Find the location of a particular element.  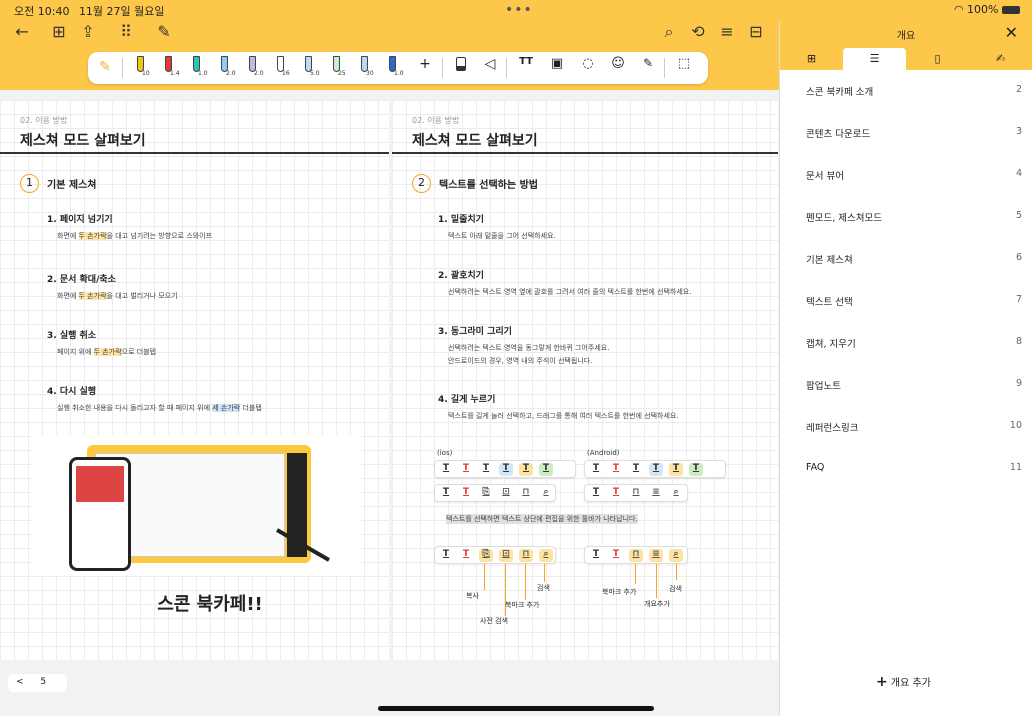

gesture-item-title: 2. 문서 확대/축소 is located at coordinates (81, 280).